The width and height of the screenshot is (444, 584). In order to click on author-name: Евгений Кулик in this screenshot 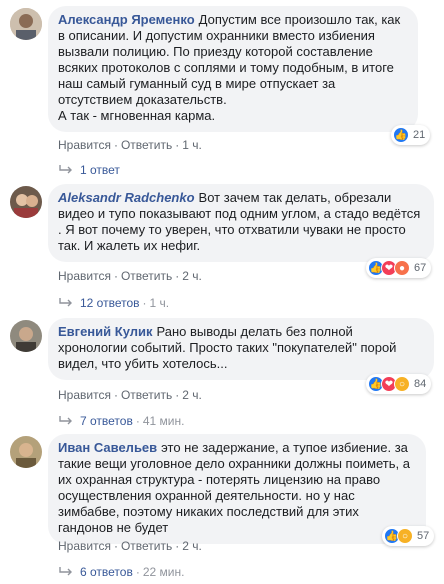, I will do `click(105, 331)`.